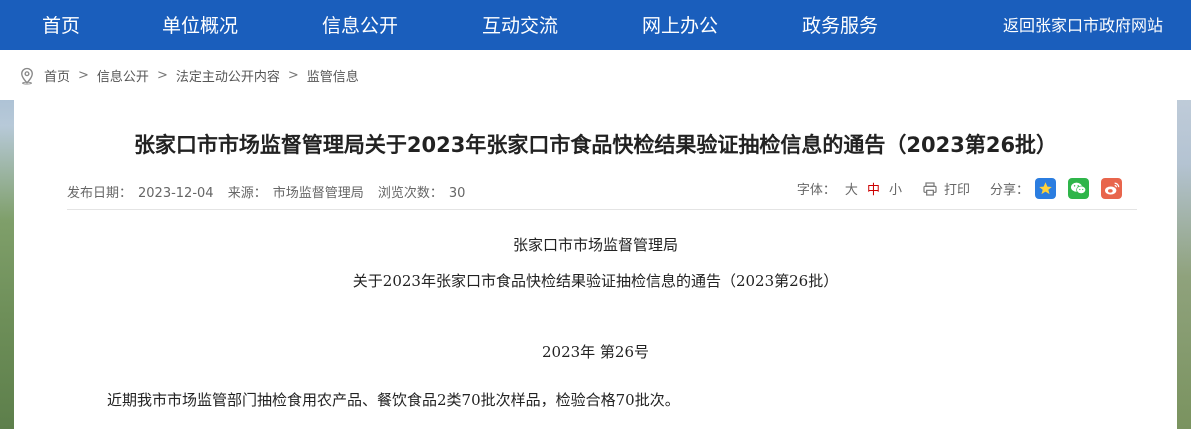 The width and height of the screenshot is (1191, 429). Describe the element at coordinates (228, 75) in the screenshot. I see `breadcrumb-statutory-content: 法定主动公开内容` at that location.